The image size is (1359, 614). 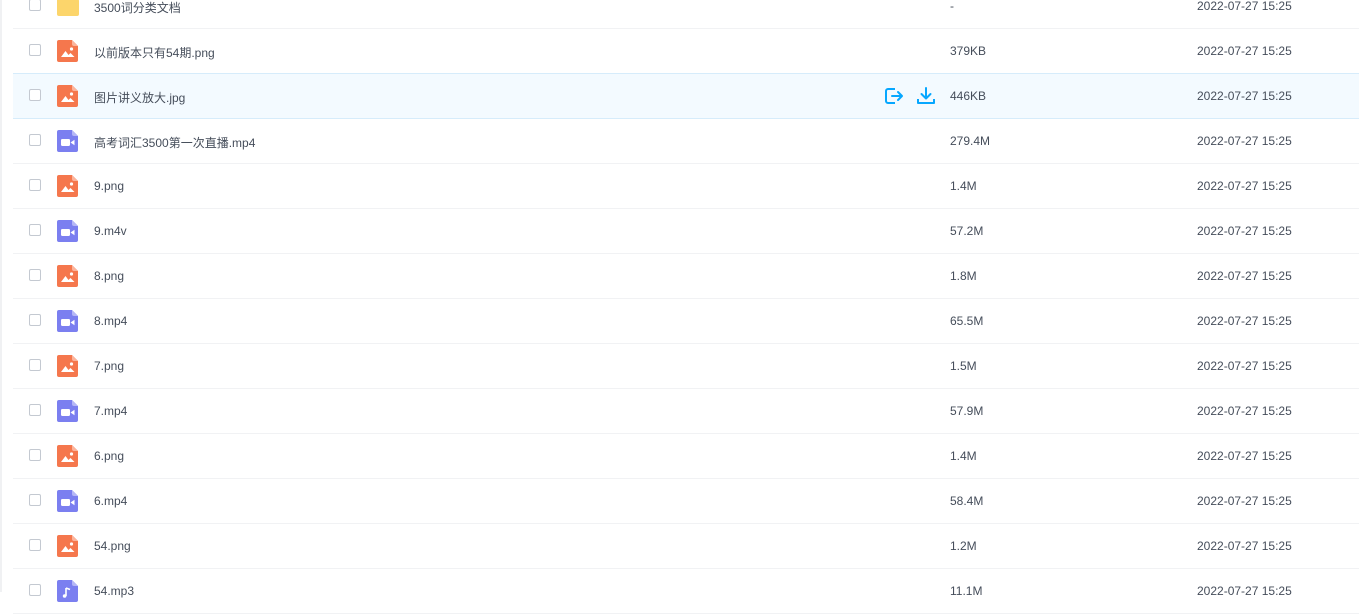 What do you see at coordinates (109, 186) in the screenshot?
I see `file-name: 9.png` at bounding box center [109, 186].